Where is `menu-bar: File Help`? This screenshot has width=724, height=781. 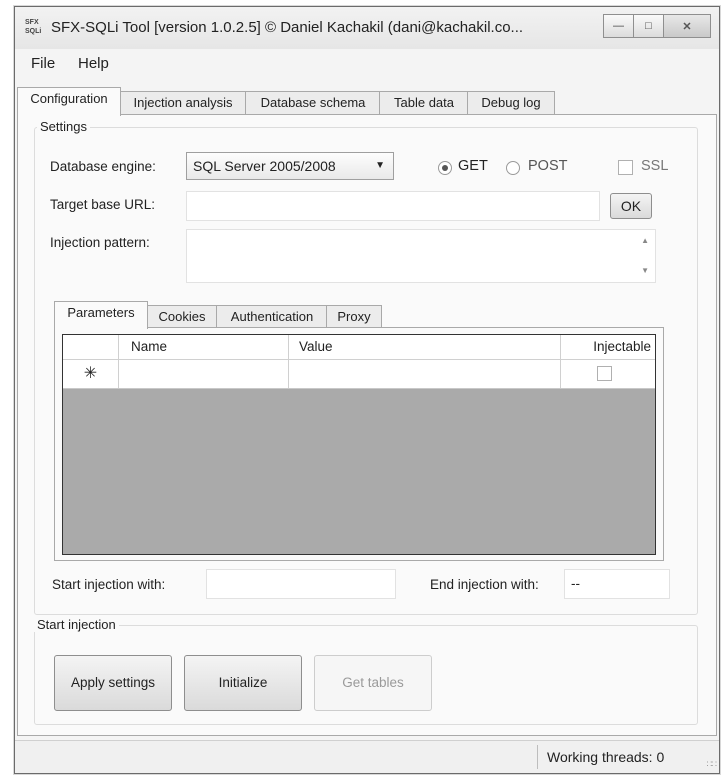
menu-bar: File Help is located at coordinates (367, 63).